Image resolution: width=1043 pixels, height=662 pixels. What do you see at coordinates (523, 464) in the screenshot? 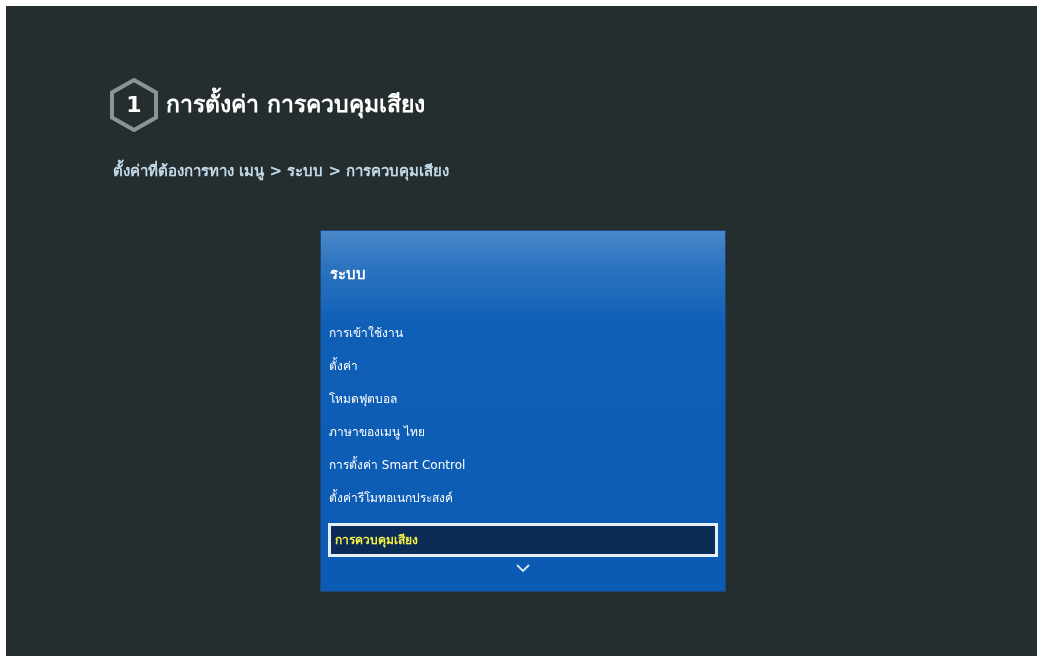
I see `menu-item: การตั้งค่า Smart Control` at bounding box center [523, 464].